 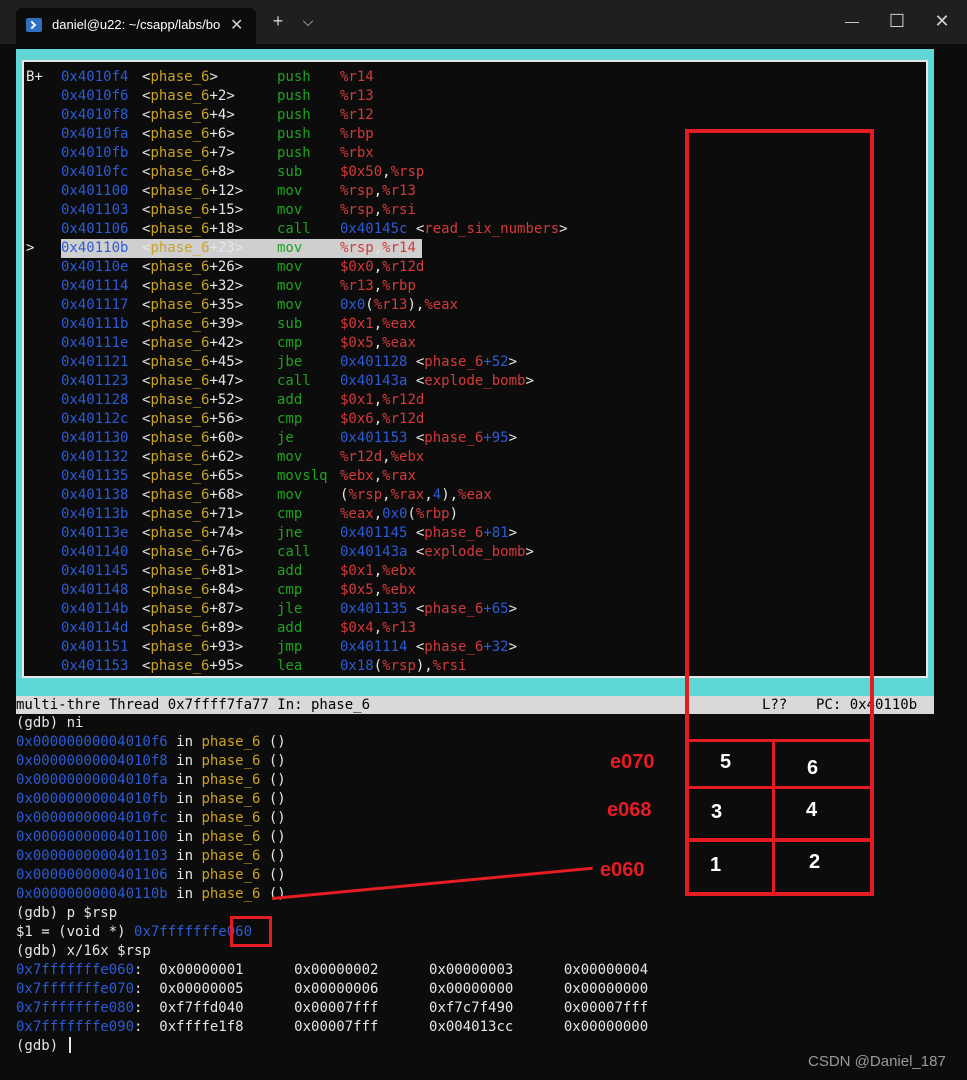 What do you see at coordinates (290, 362) in the screenshot?
I see `asm-opcode: jbe` at bounding box center [290, 362].